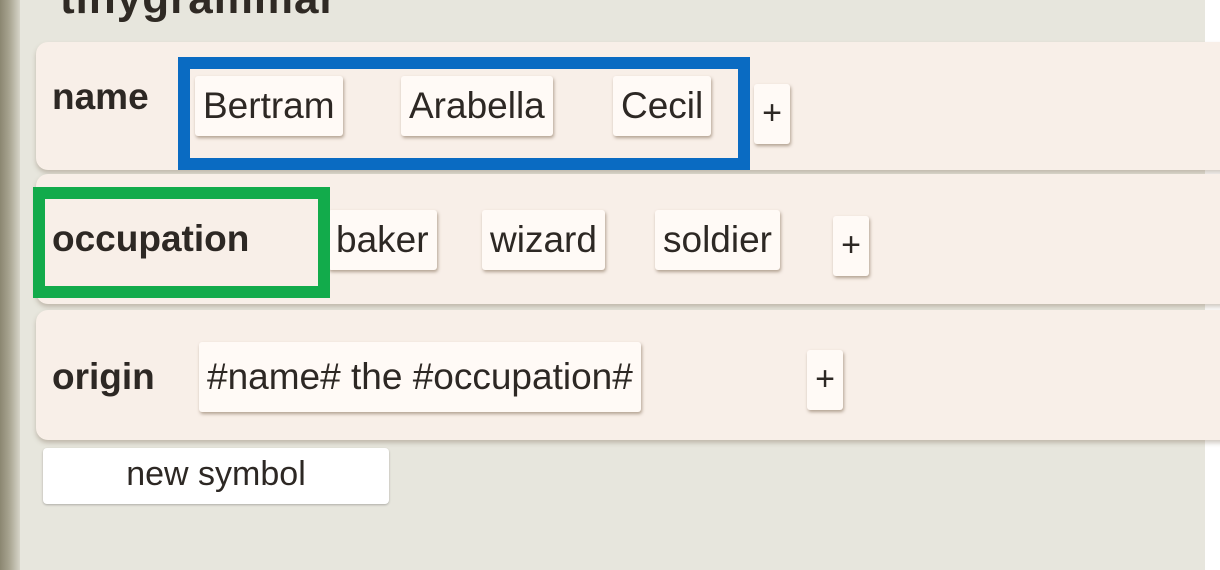  Describe the element at coordinates (269, 106) in the screenshot. I see `expansion-chip: Bertram` at that location.